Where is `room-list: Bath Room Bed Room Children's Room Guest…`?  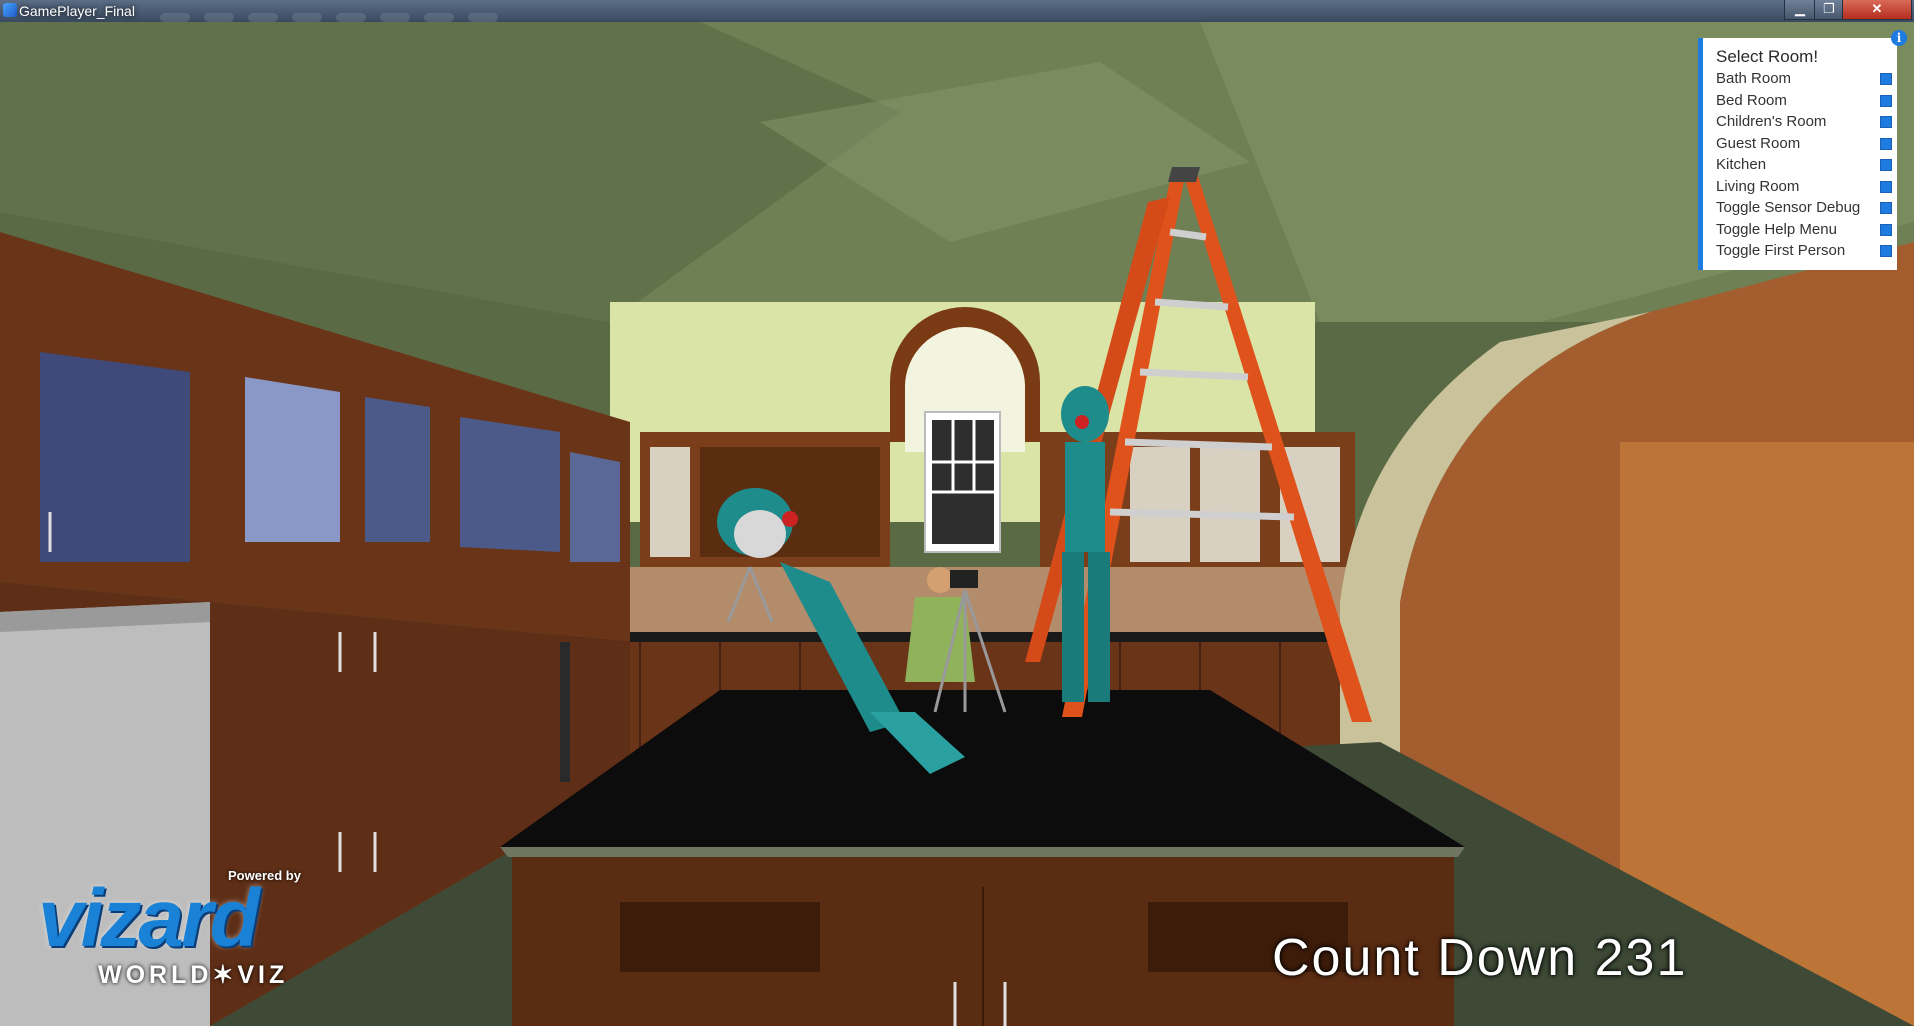
room-list: Bath Room Bed Room Children's Room Guest… is located at coordinates (1805, 166).